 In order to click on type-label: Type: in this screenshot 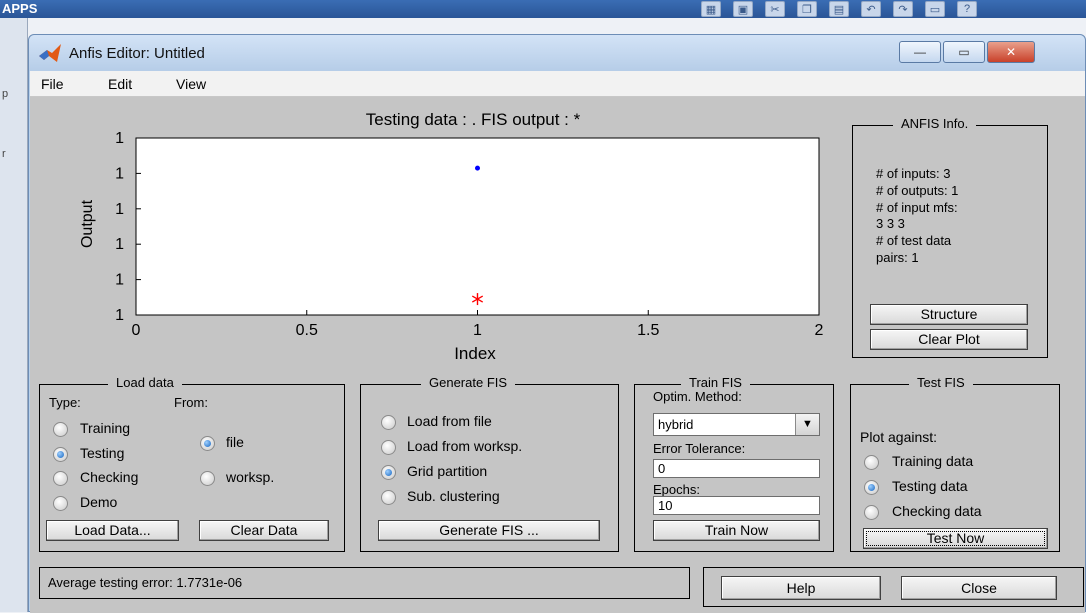, I will do `click(65, 402)`.